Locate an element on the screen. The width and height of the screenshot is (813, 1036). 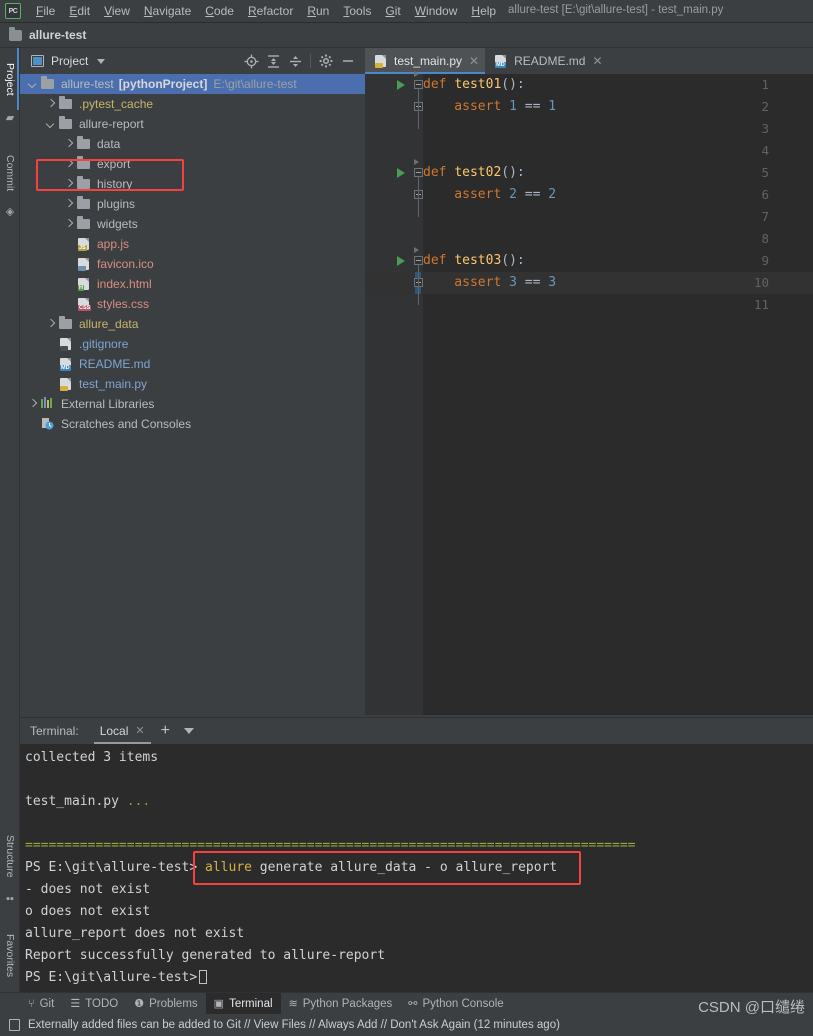
fold-region-marker is located at coordinates (416, 250).